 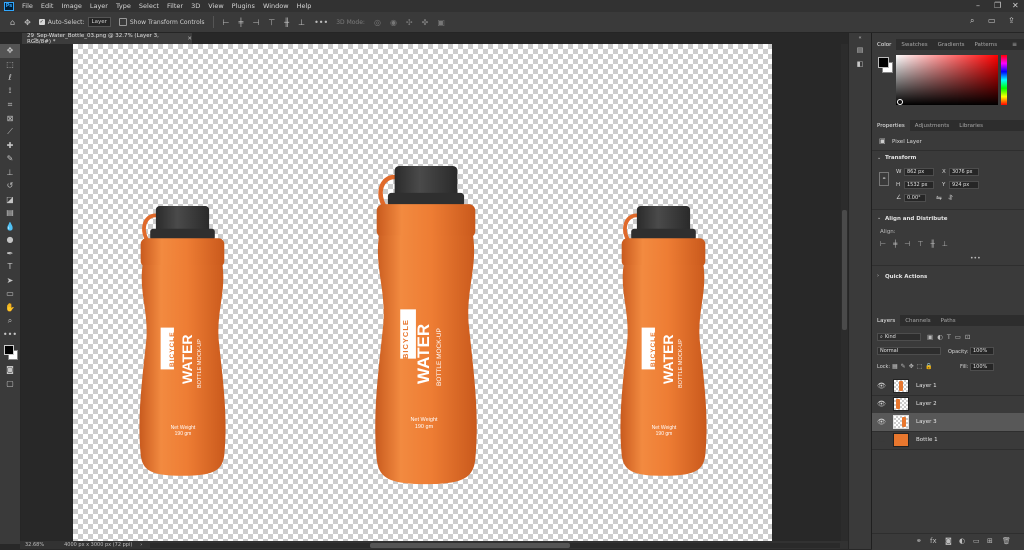 What do you see at coordinates (10, 65) in the screenshot?
I see `marquee-tool-icon: ⬚` at bounding box center [10, 65].